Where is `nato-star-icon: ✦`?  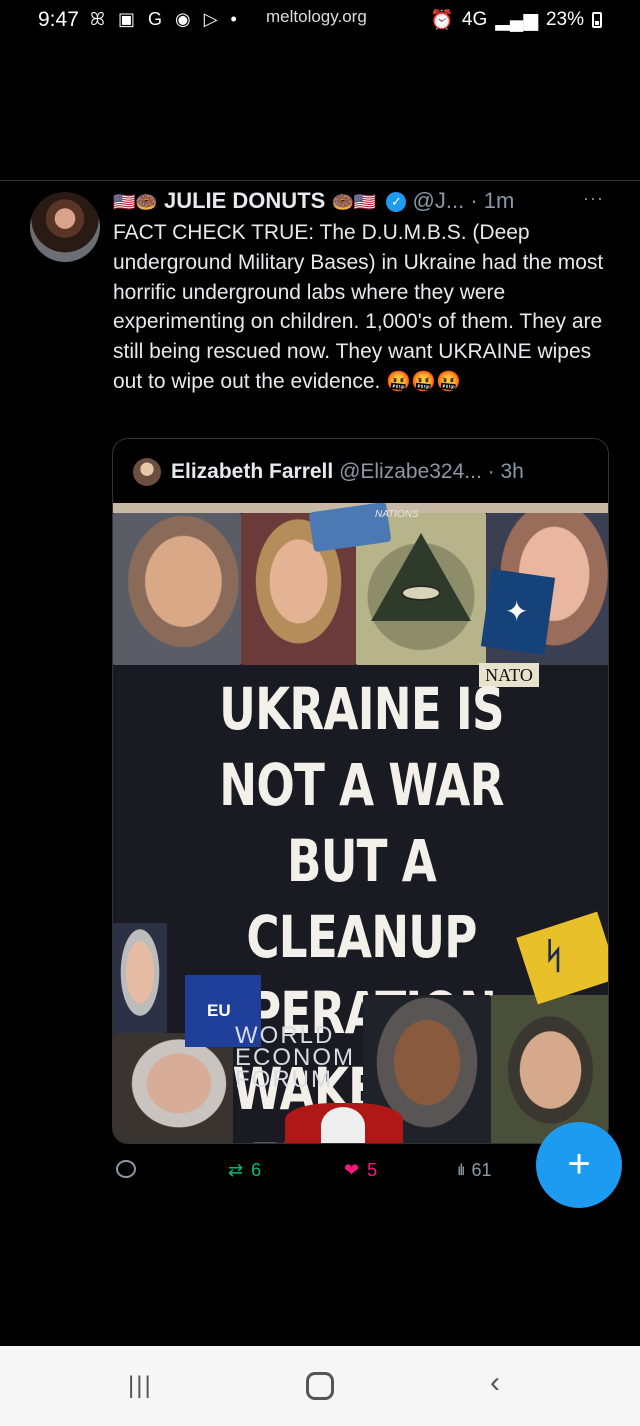
nato-star-icon: ✦ is located at coordinates (517, 611).